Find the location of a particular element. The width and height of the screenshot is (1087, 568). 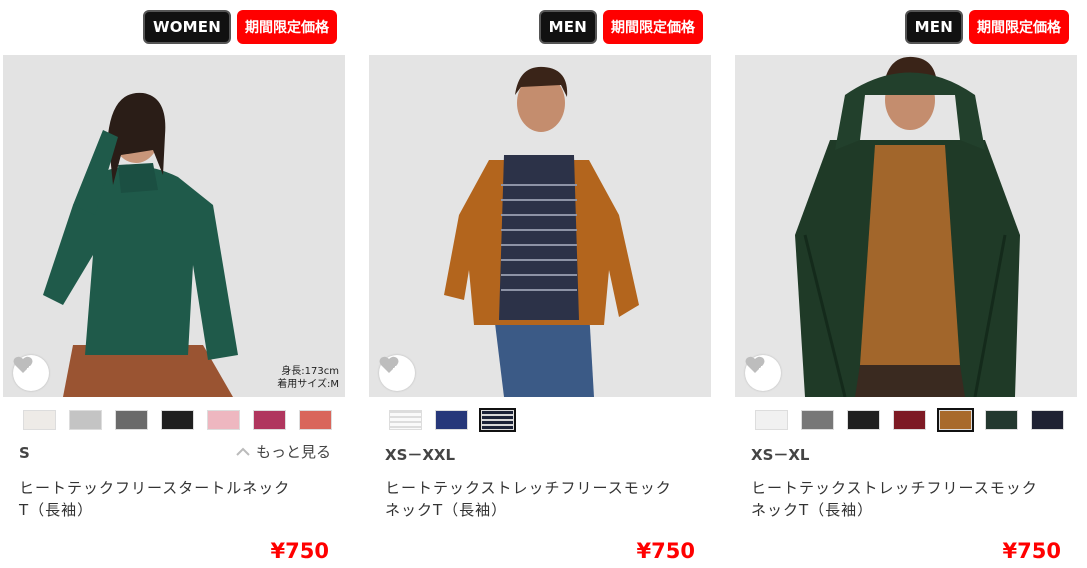

size-range: S is located at coordinates (24, 453).